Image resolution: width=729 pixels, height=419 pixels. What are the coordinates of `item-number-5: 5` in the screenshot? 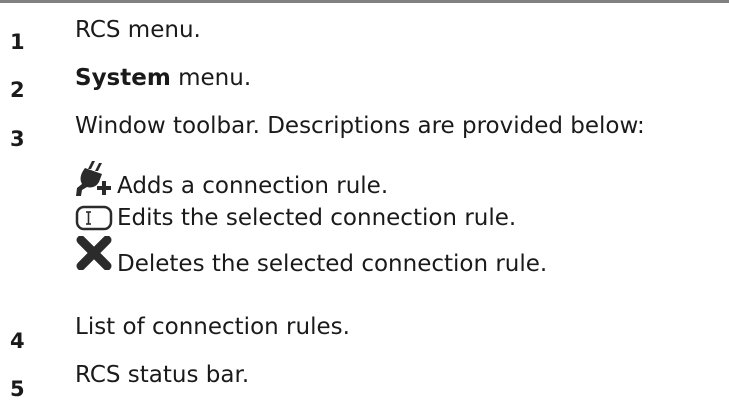 It's located at (17, 389).